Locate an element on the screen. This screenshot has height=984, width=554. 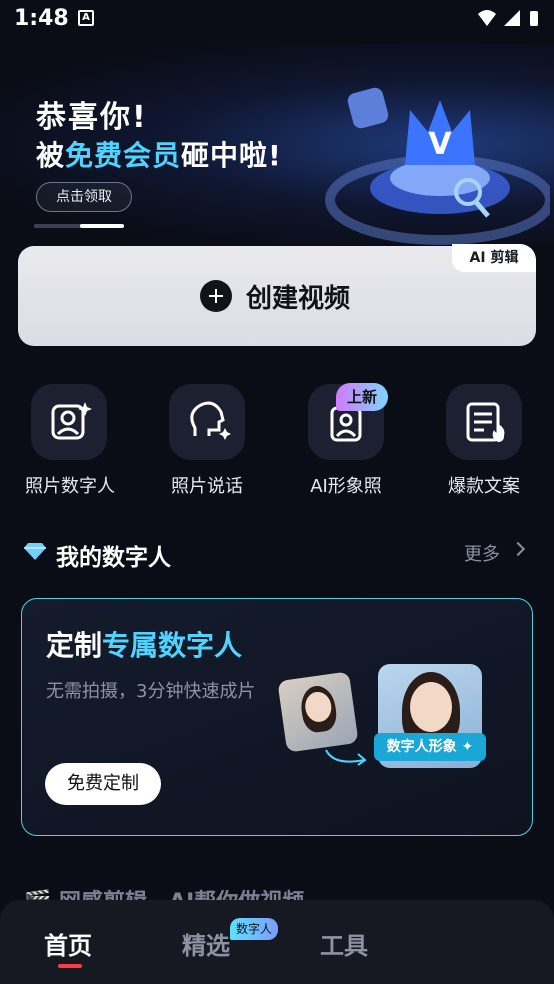
digital-human-badge: 数字人 is located at coordinates (254, 929).